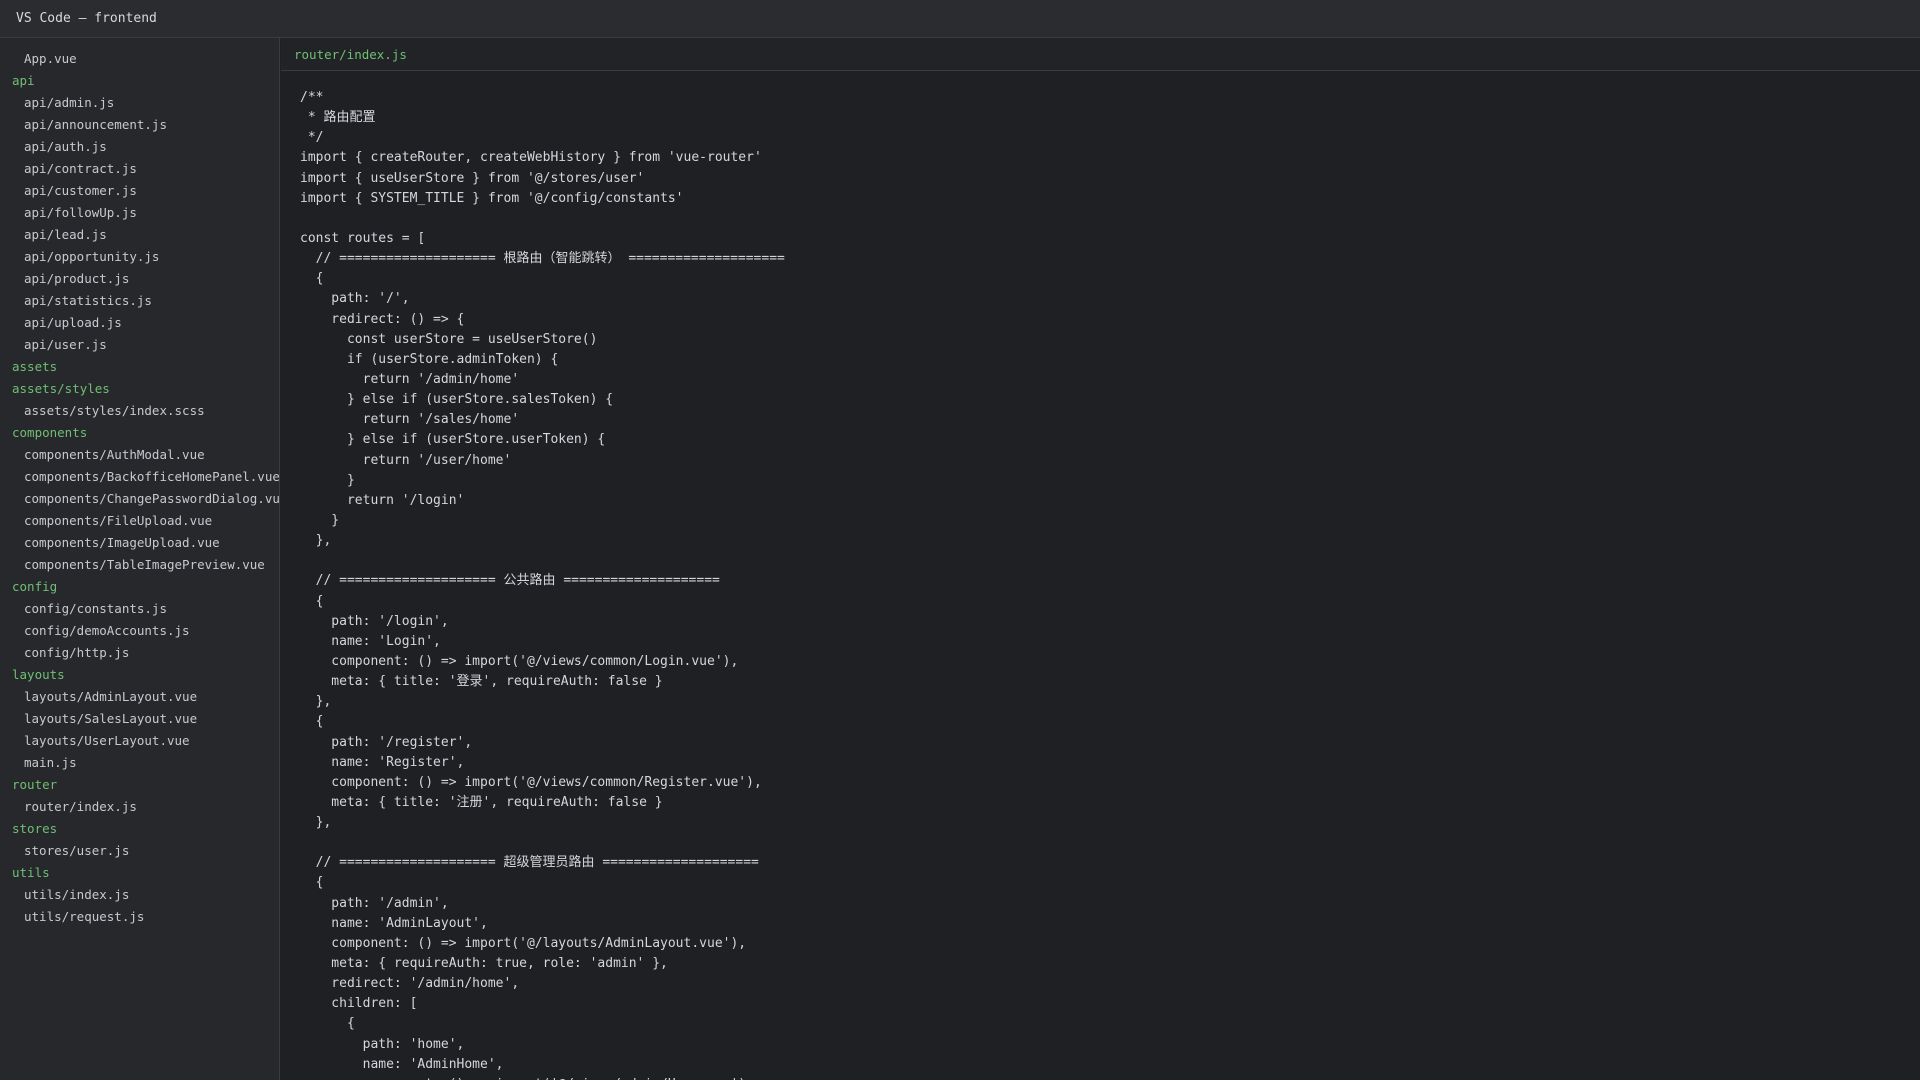  Describe the element at coordinates (139, 455) in the screenshot. I see `explorer-file: components/AuthModal.vue` at that location.